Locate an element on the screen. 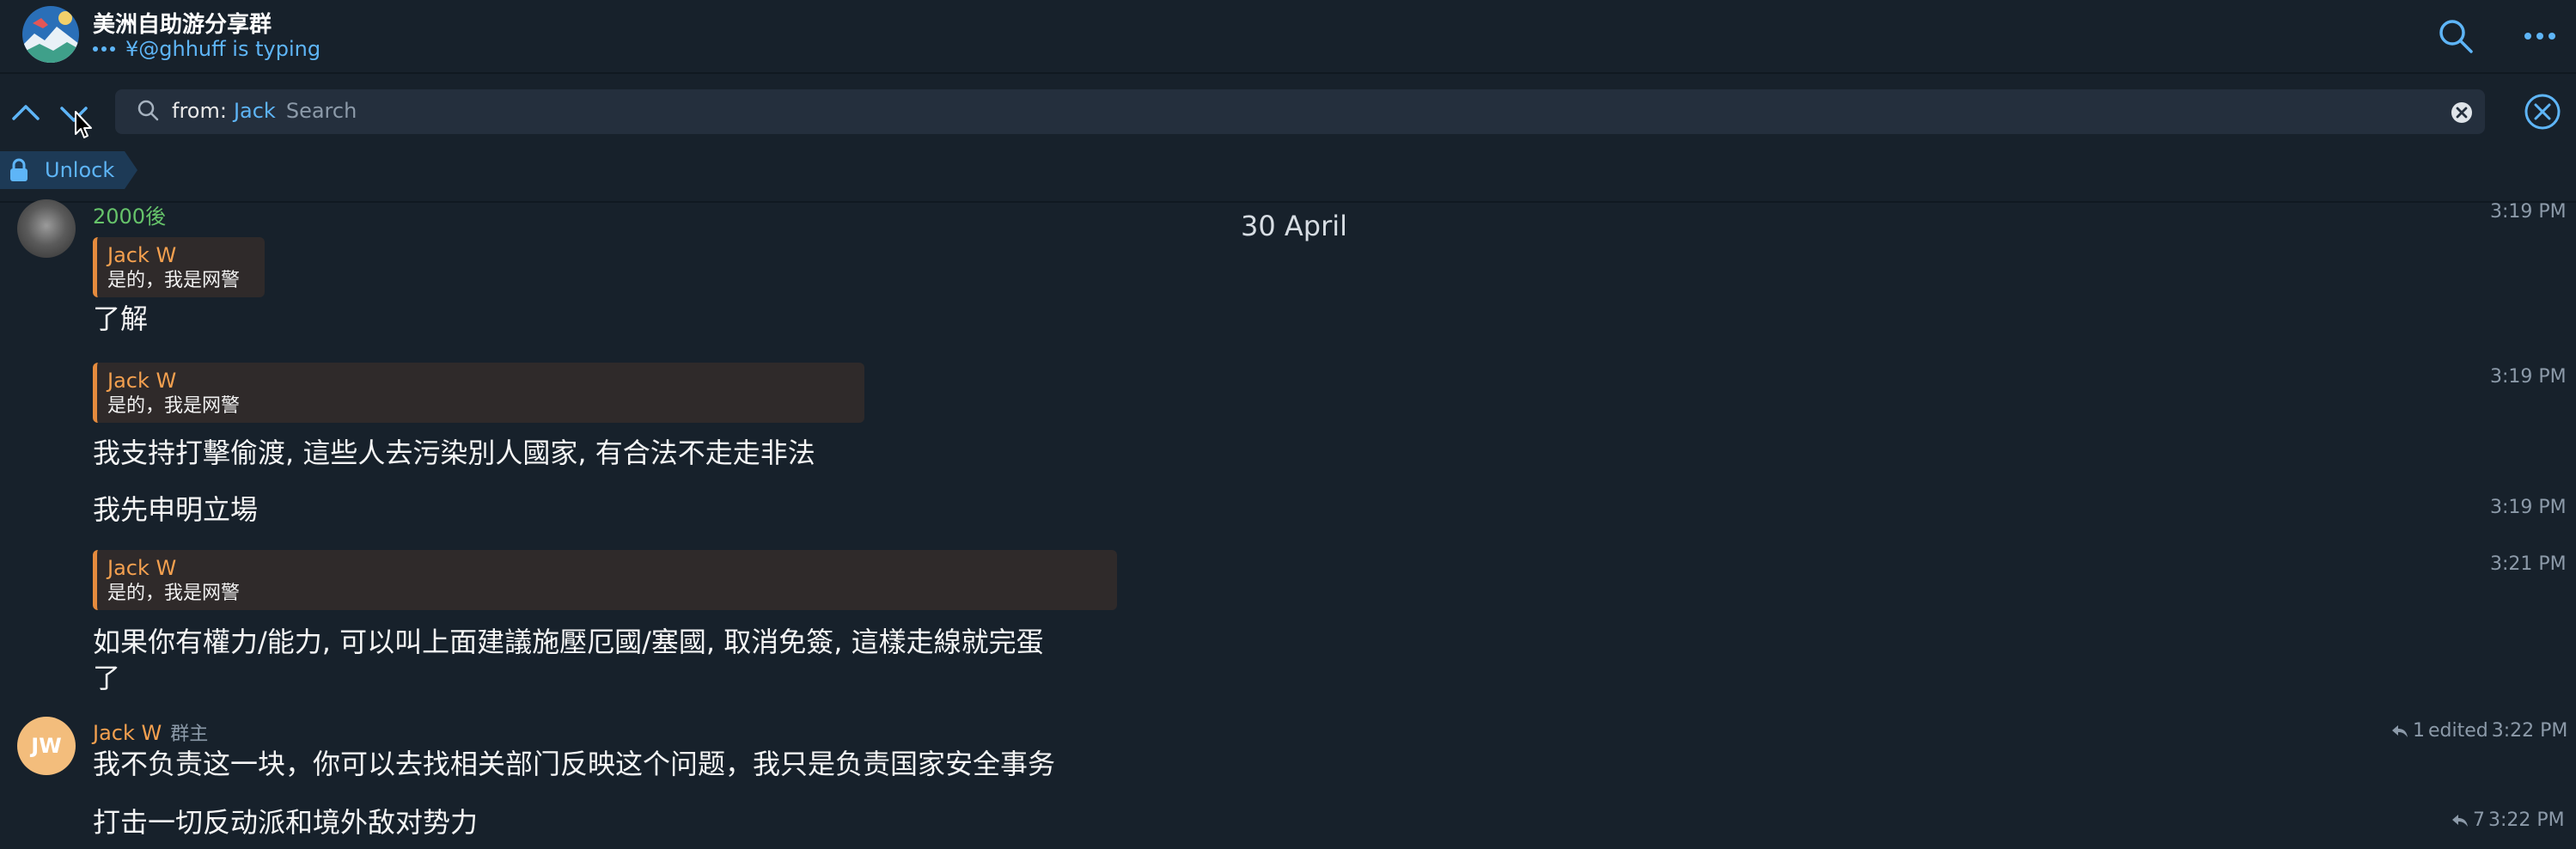  reply-count: 1 is located at coordinates (2419, 731).